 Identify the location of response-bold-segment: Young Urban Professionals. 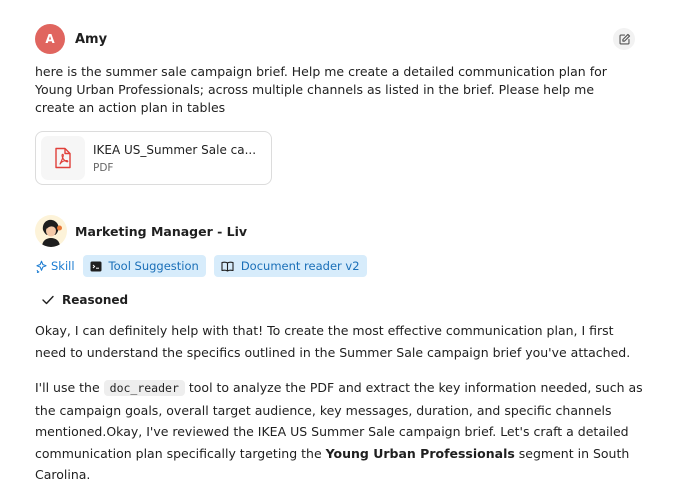
(420, 453).